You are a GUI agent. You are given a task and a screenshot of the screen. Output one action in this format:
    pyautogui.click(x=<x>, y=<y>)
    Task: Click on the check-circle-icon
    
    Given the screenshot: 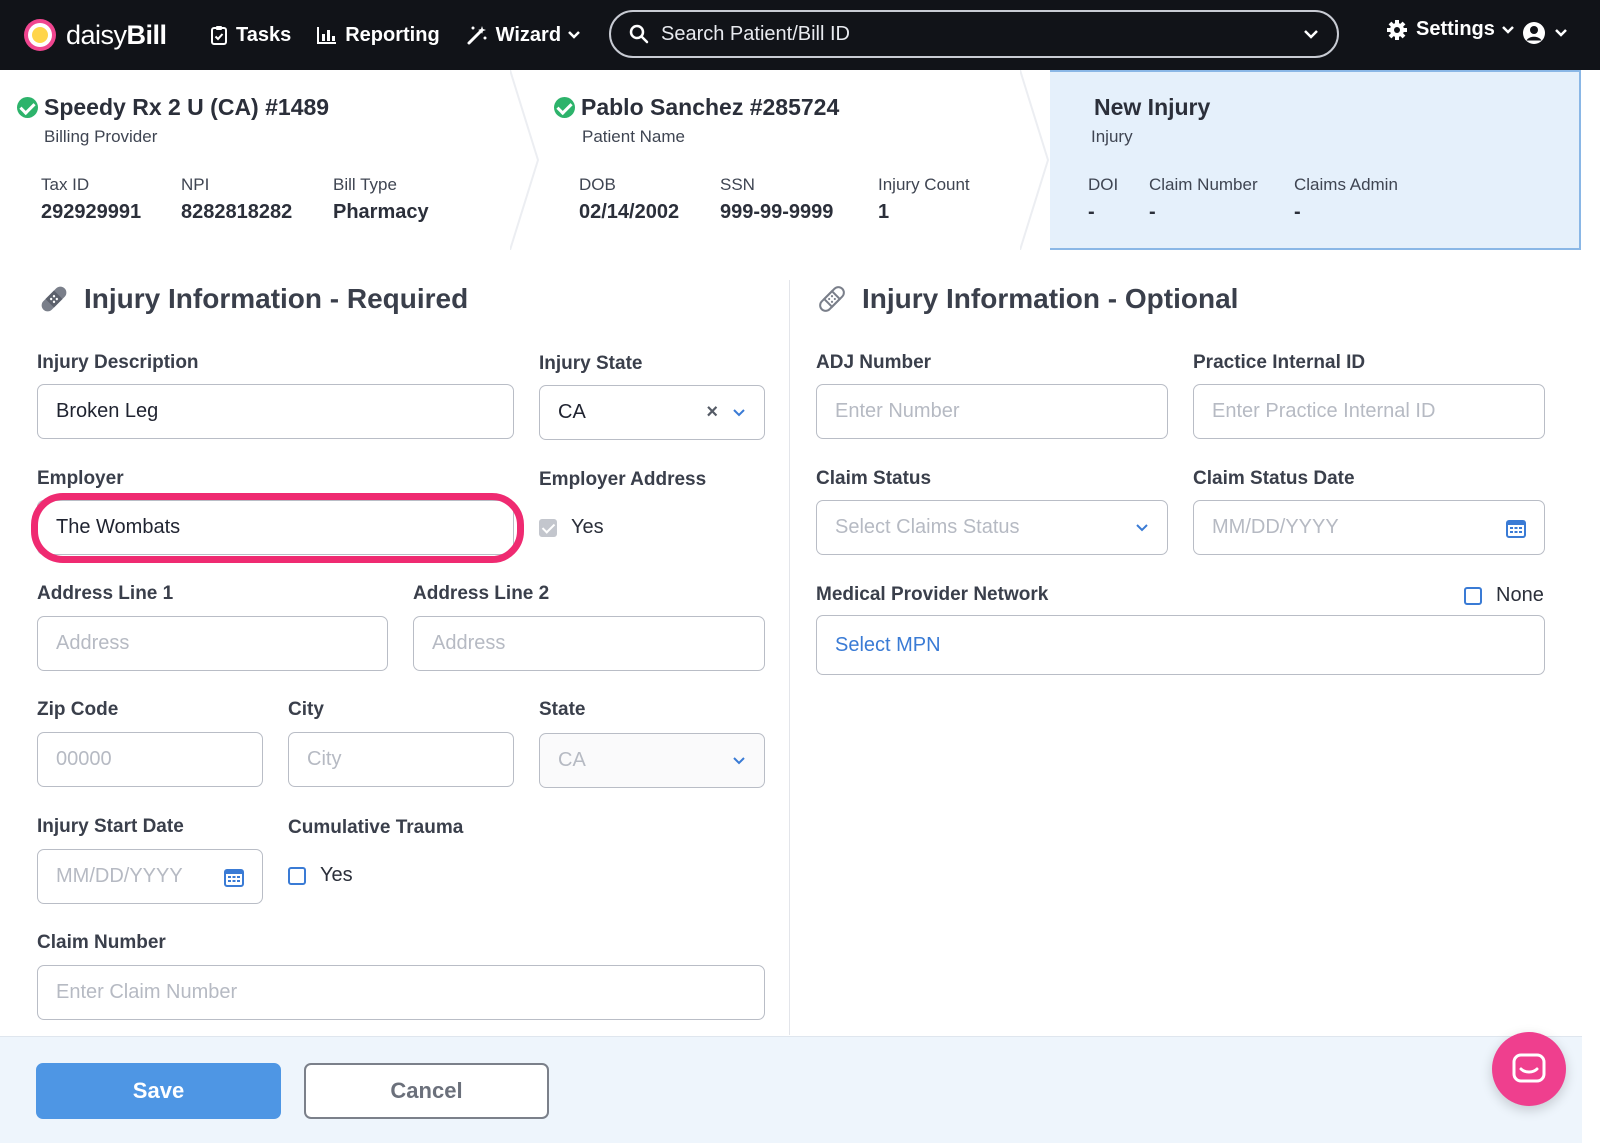 What is the action you would take?
    pyautogui.click(x=27, y=107)
    